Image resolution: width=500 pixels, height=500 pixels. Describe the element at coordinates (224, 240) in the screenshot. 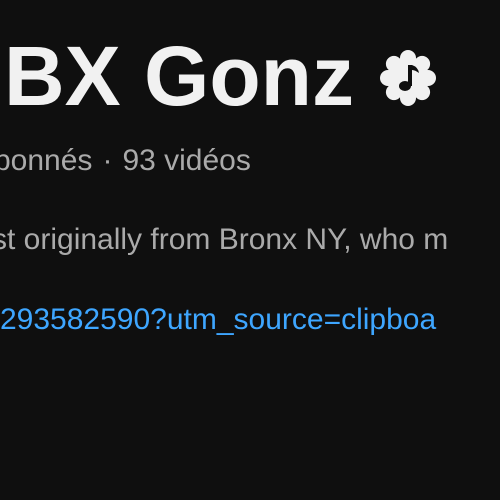

I see `channel-description: st originally from Bronx NY, who m` at that location.